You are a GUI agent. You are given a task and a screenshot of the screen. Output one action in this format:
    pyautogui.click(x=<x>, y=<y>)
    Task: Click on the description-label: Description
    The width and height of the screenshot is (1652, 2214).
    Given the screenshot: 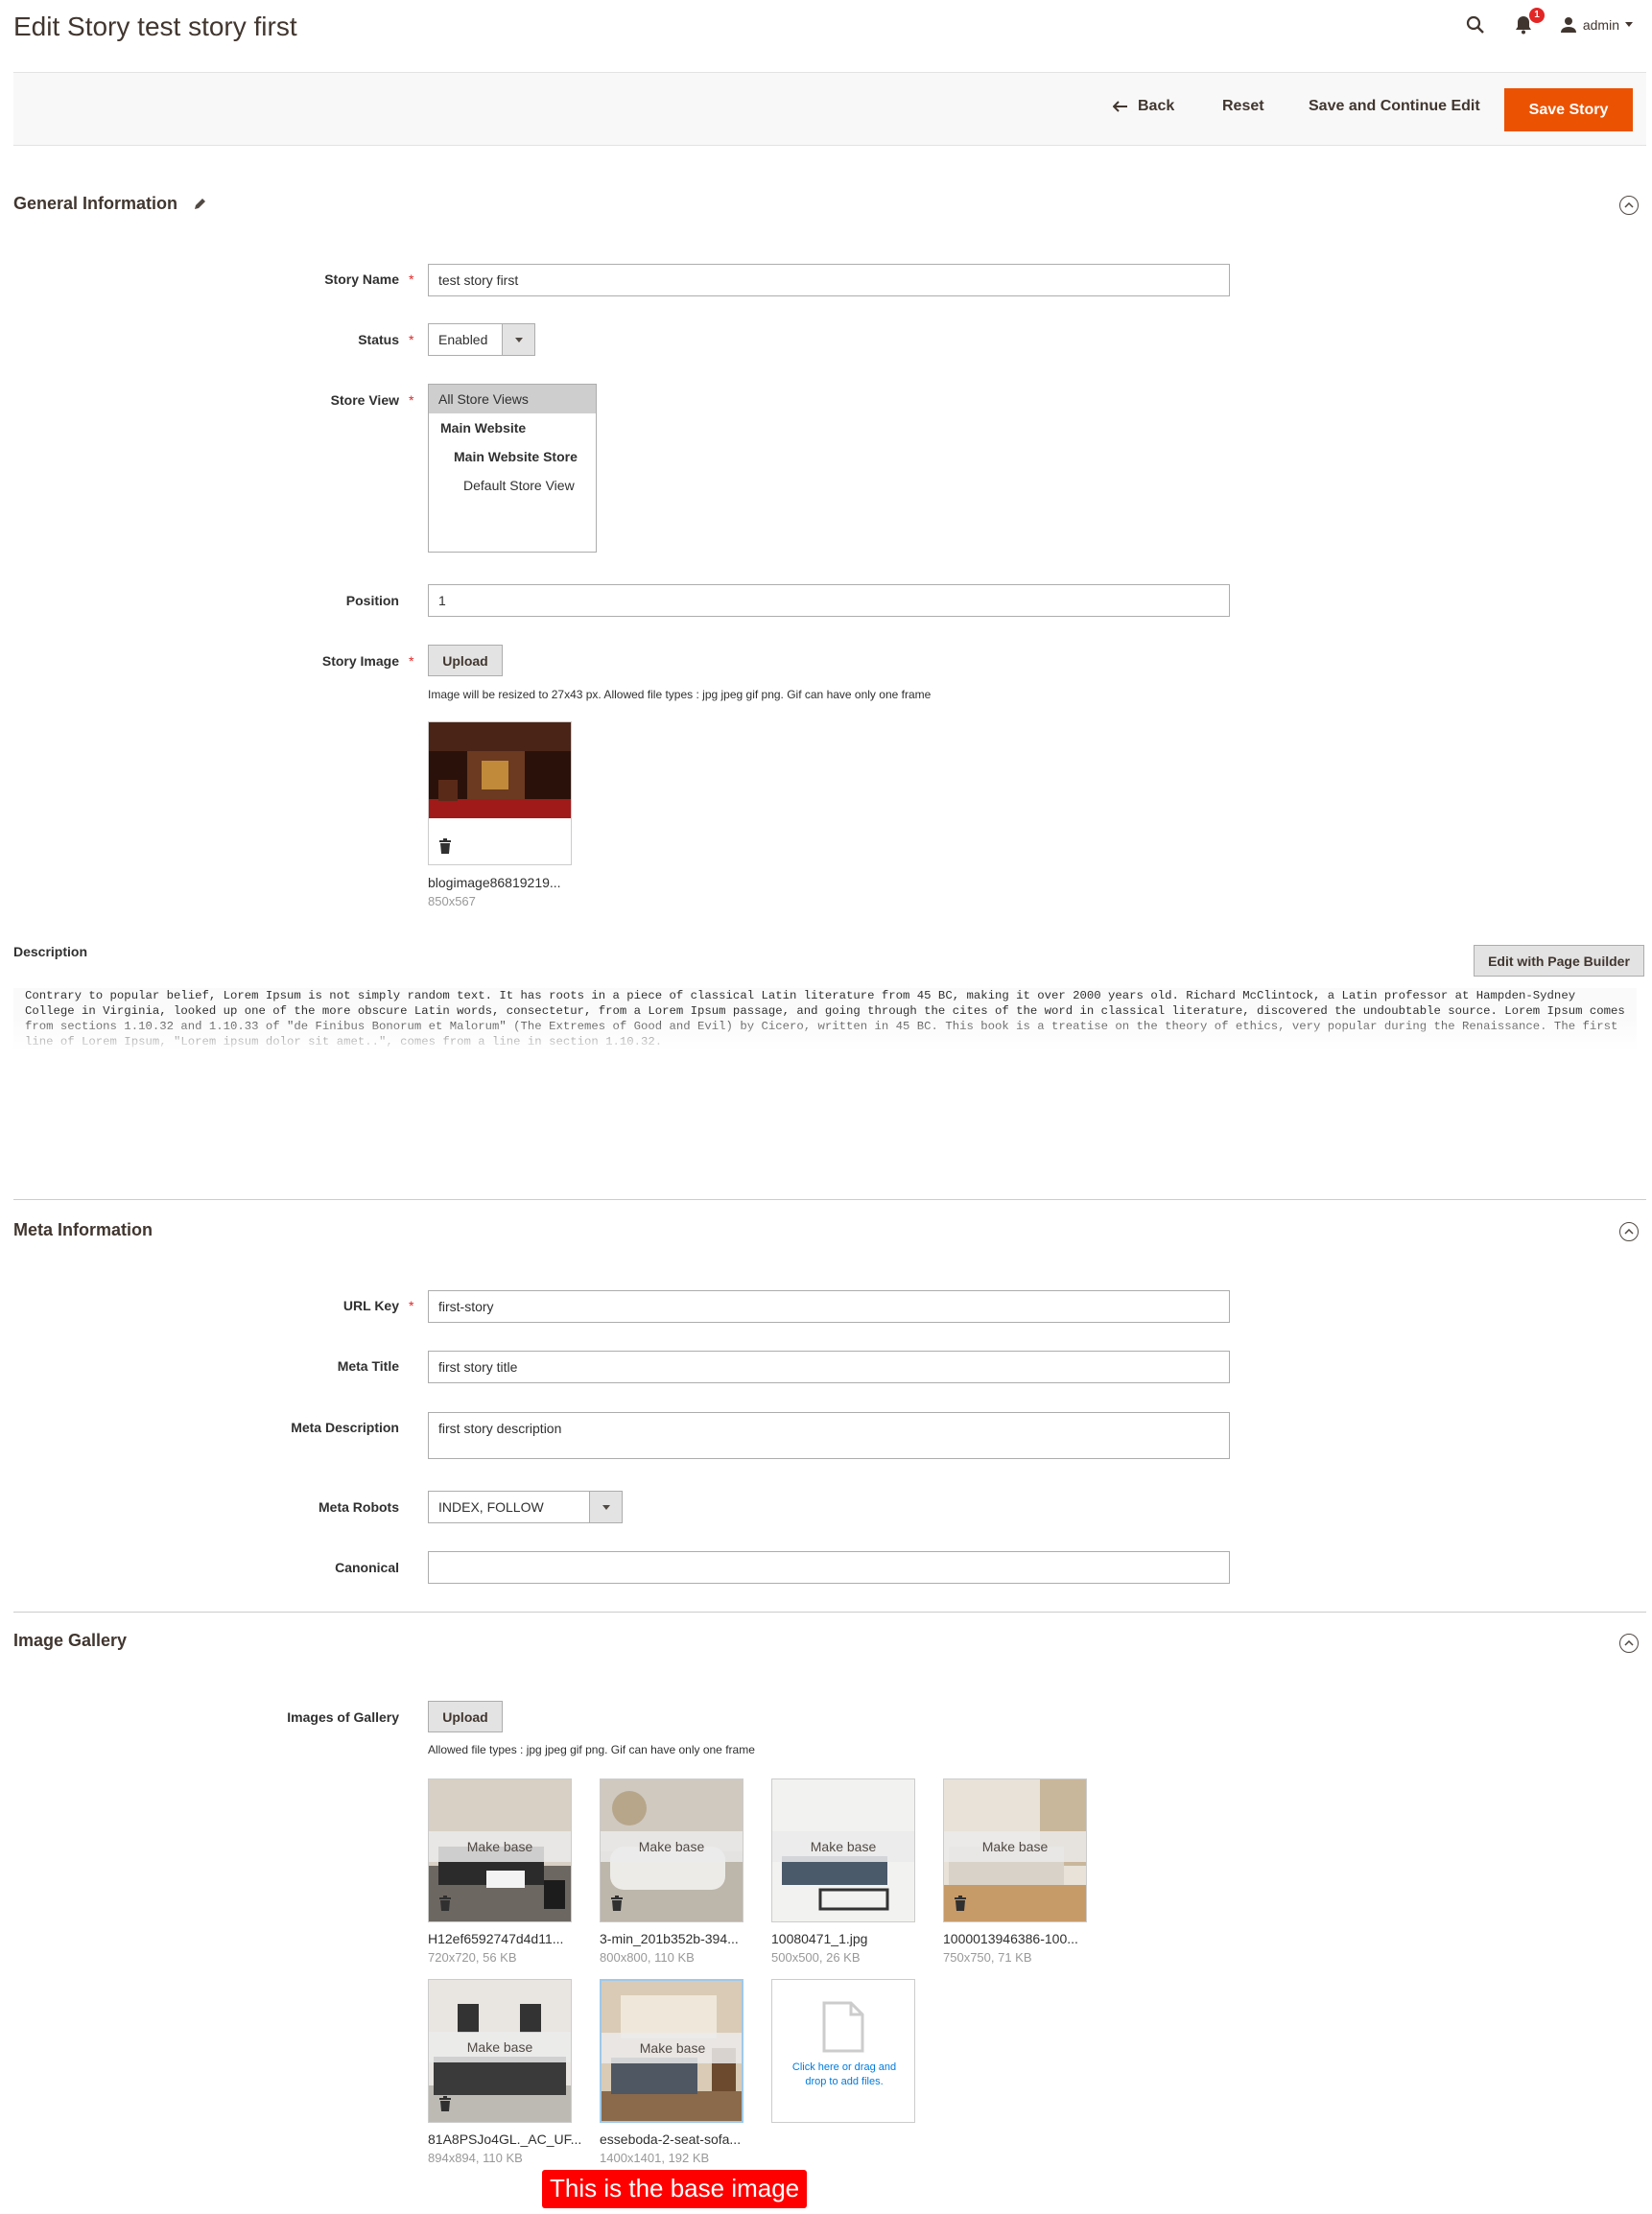 What is the action you would take?
    pyautogui.click(x=51, y=951)
    